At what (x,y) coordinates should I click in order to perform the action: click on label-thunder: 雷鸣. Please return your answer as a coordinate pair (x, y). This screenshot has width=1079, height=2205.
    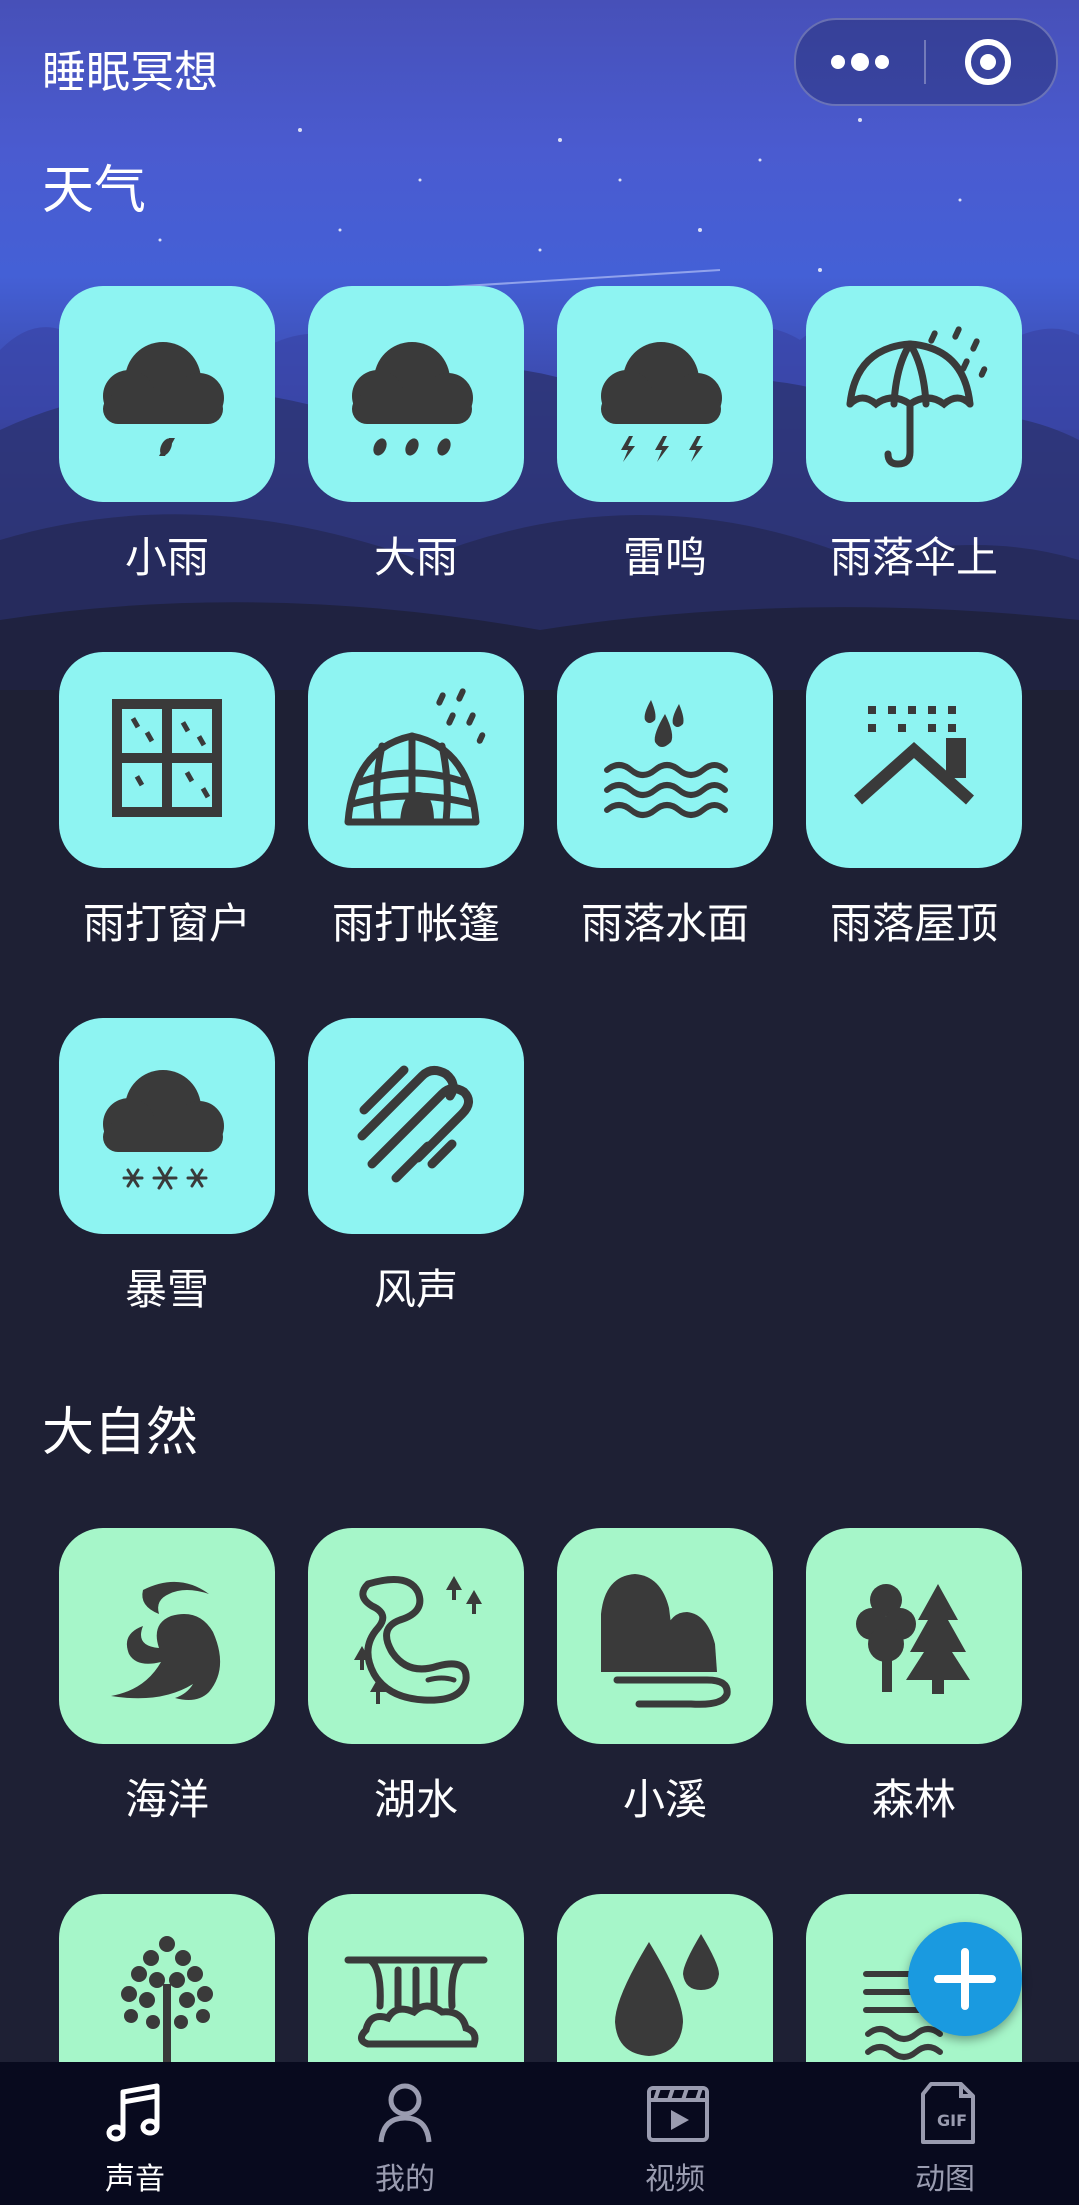
    Looking at the image, I should click on (664, 557).